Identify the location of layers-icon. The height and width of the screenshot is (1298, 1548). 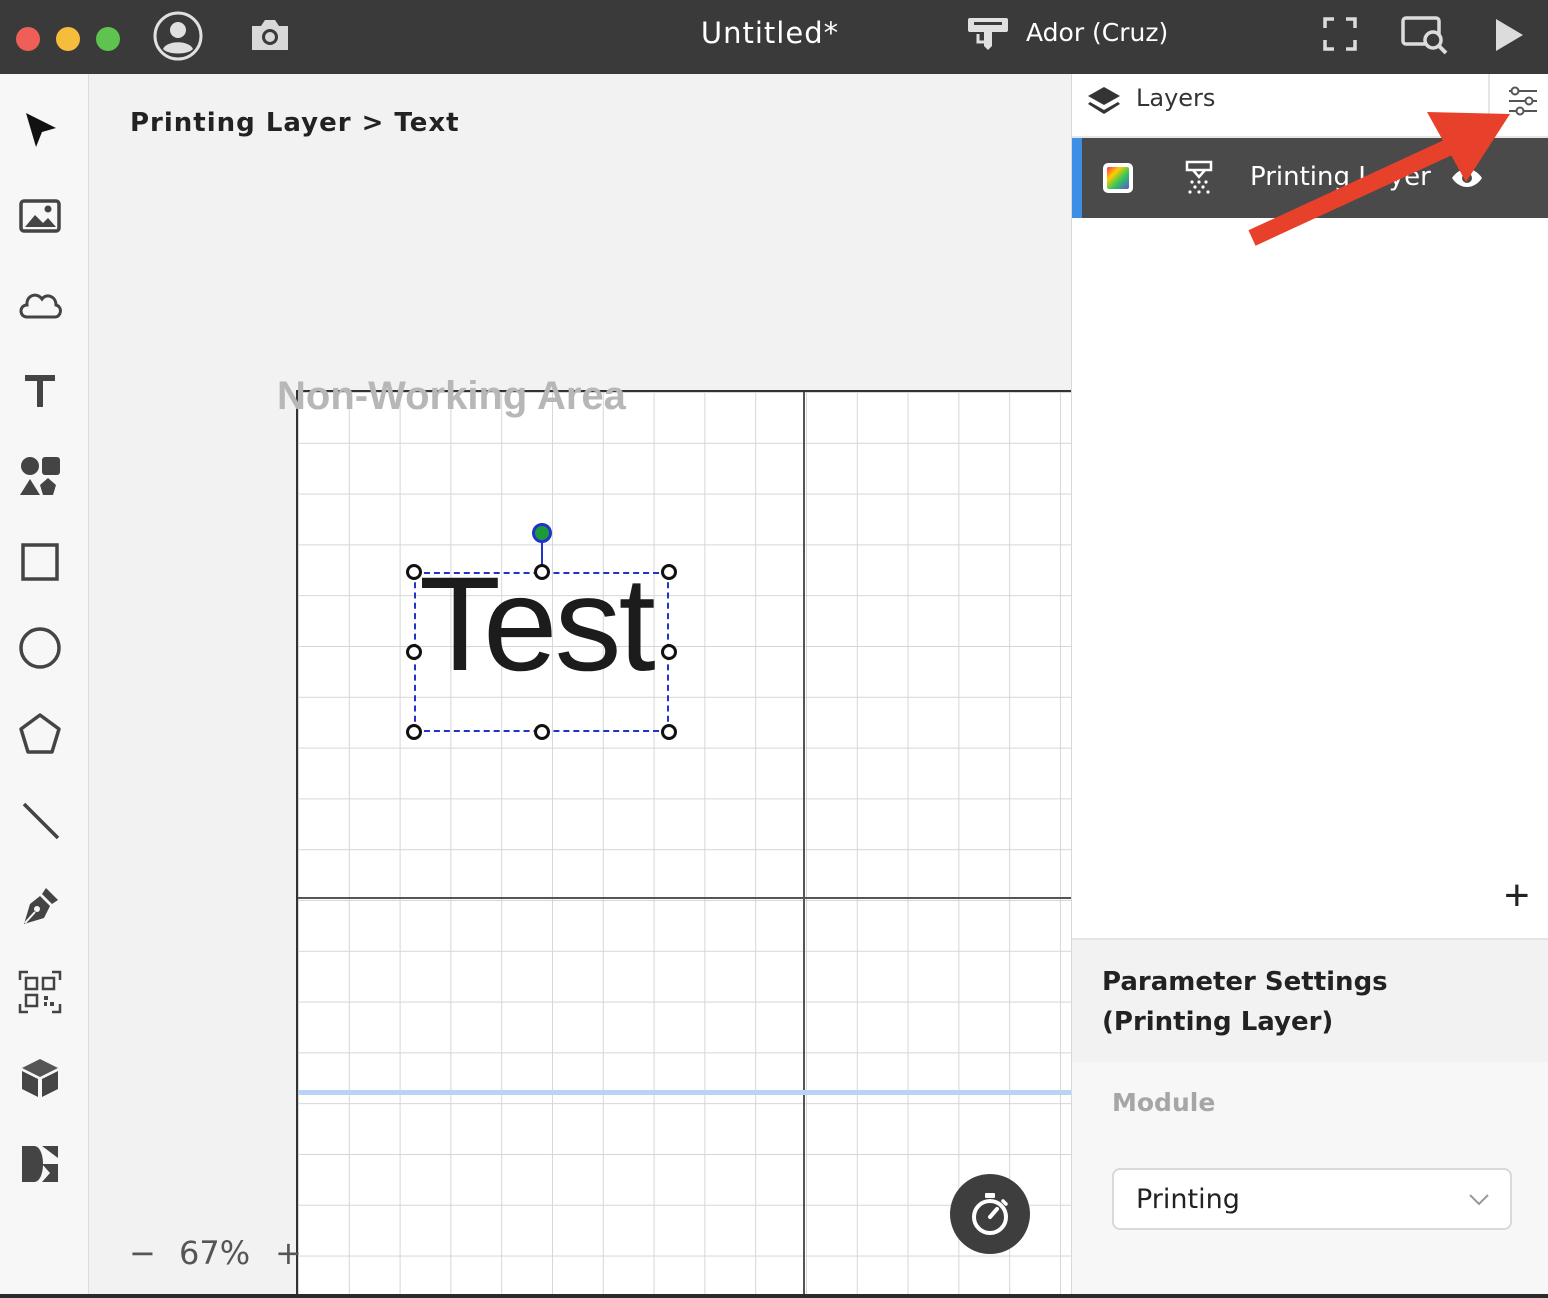
(1104, 100).